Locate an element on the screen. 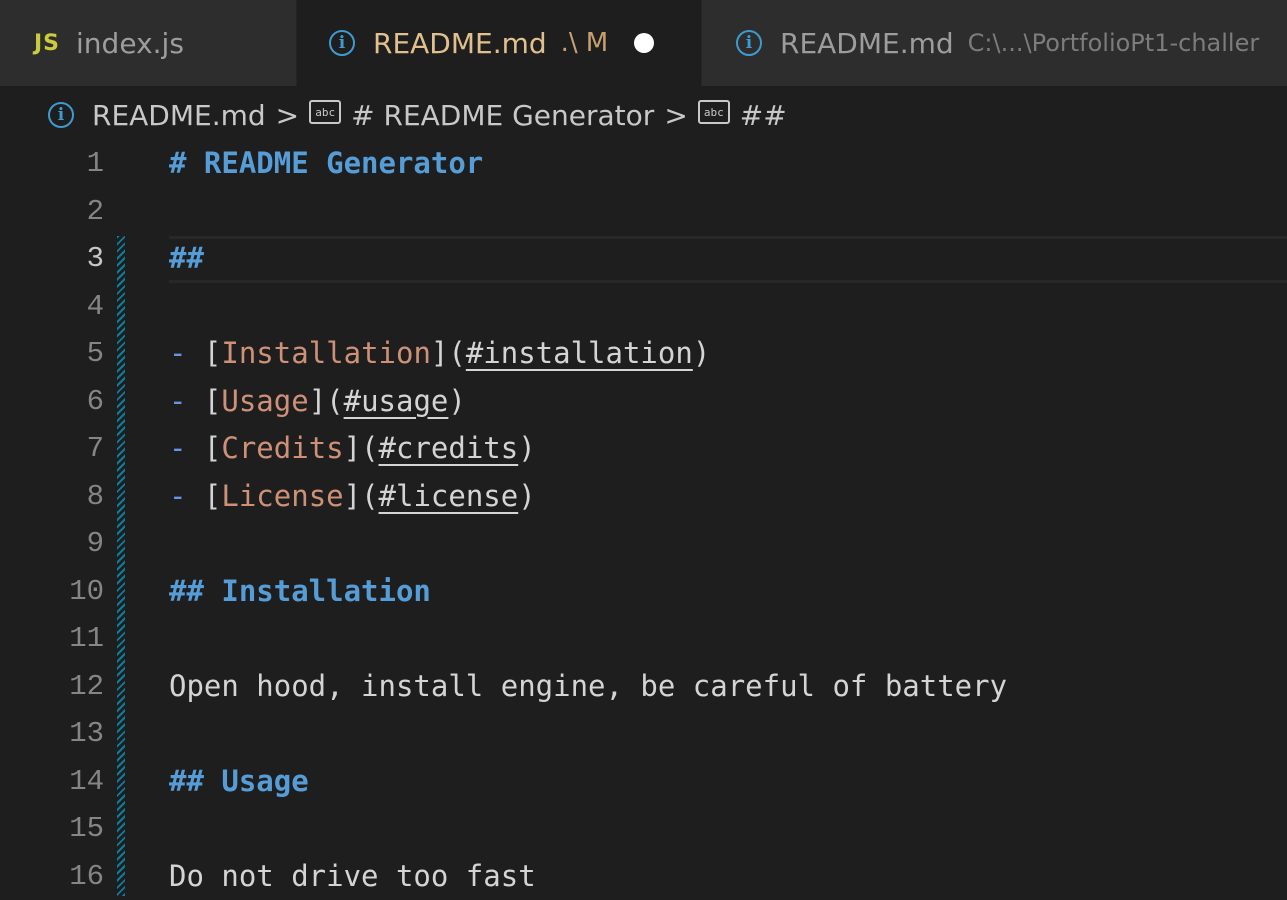 The image size is (1287, 900). token-lt: License is located at coordinates (282, 496).